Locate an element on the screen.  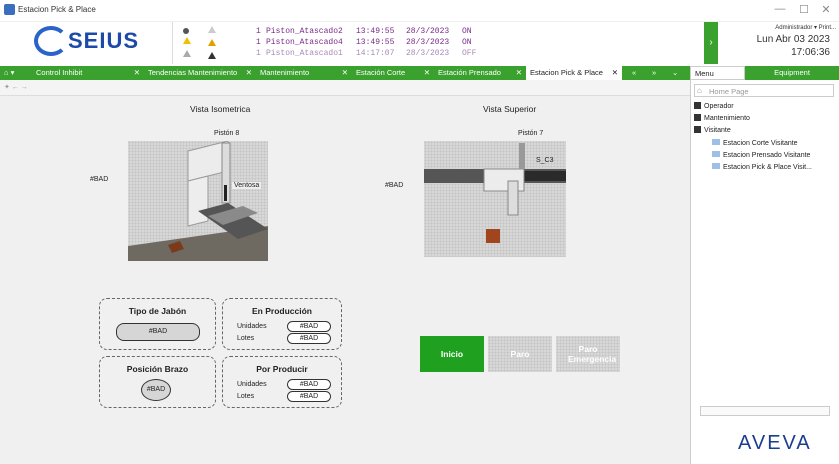
iso-bad-value: #BAD is located at coordinates (99, 179).